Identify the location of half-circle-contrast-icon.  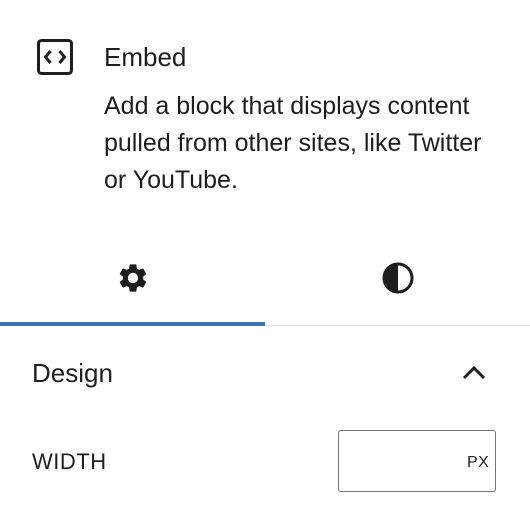
(398, 278).